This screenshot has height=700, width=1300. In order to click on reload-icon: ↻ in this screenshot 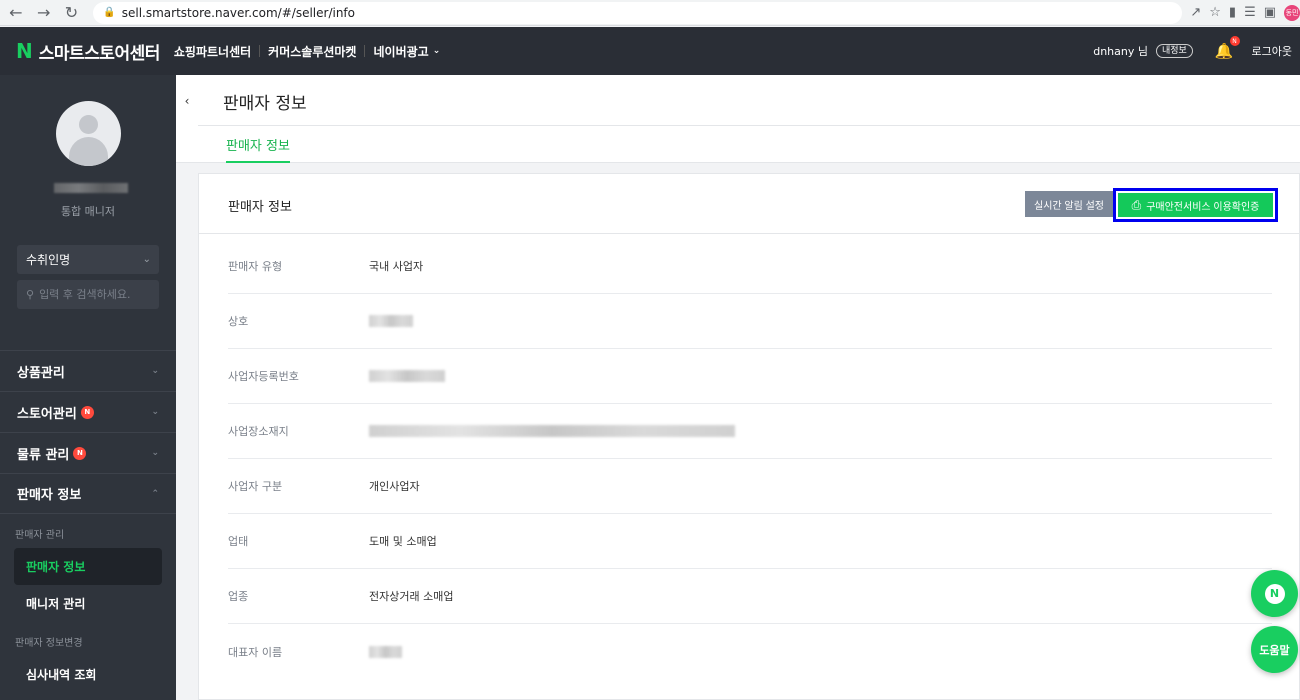, I will do `click(72, 13)`.